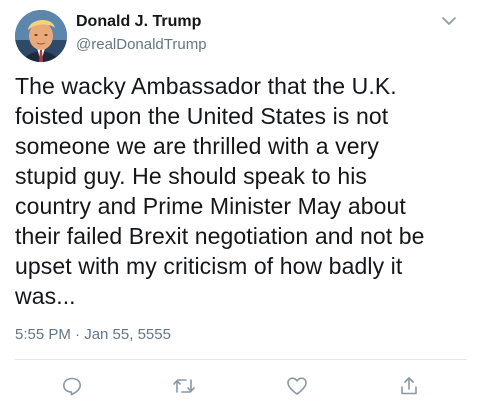 The height and width of the screenshot is (410, 480). Describe the element at coordinates (197, 146) in the screenshot. I see `tweet-text-line: someone we are thrilled with a very` at that location.